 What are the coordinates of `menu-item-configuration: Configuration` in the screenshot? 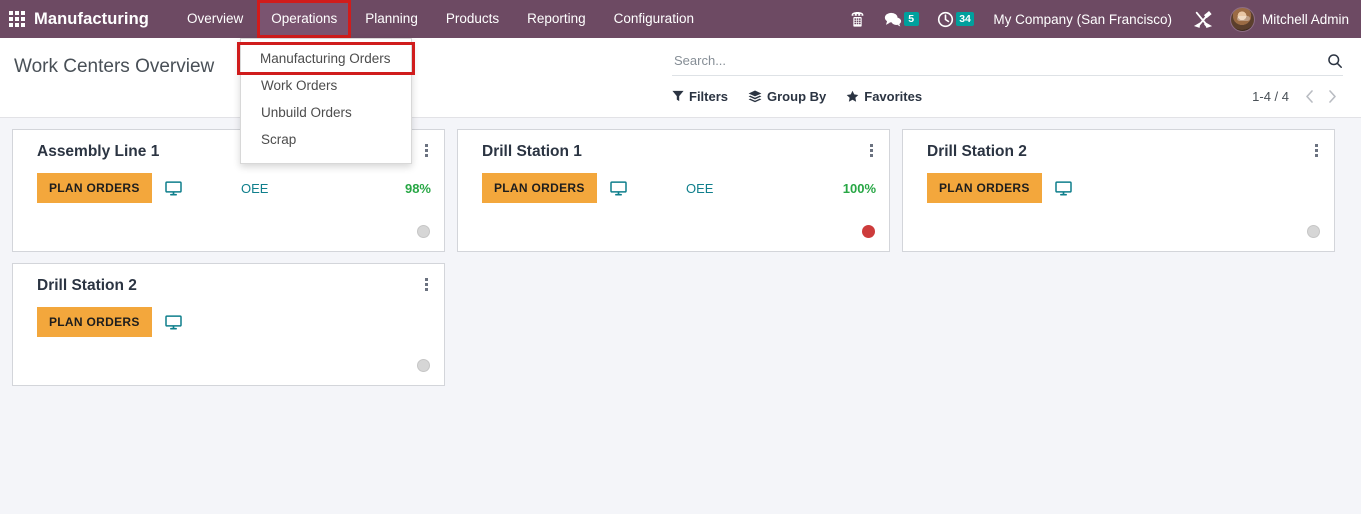 It's located at (654, 19).